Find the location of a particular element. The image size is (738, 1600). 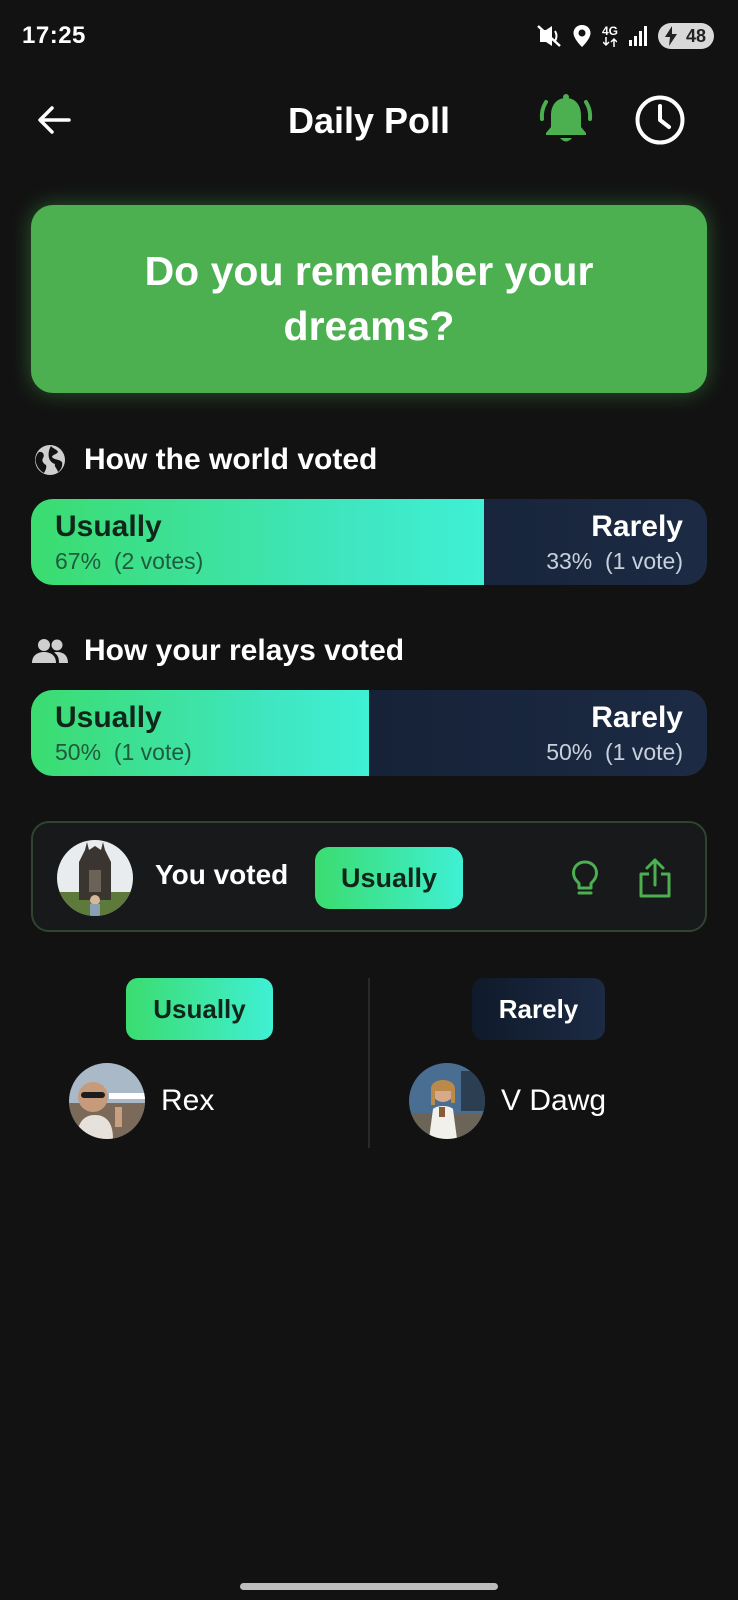

relays-rarely-stats: 50% (1 vote) is located at coordinates (614, 752).